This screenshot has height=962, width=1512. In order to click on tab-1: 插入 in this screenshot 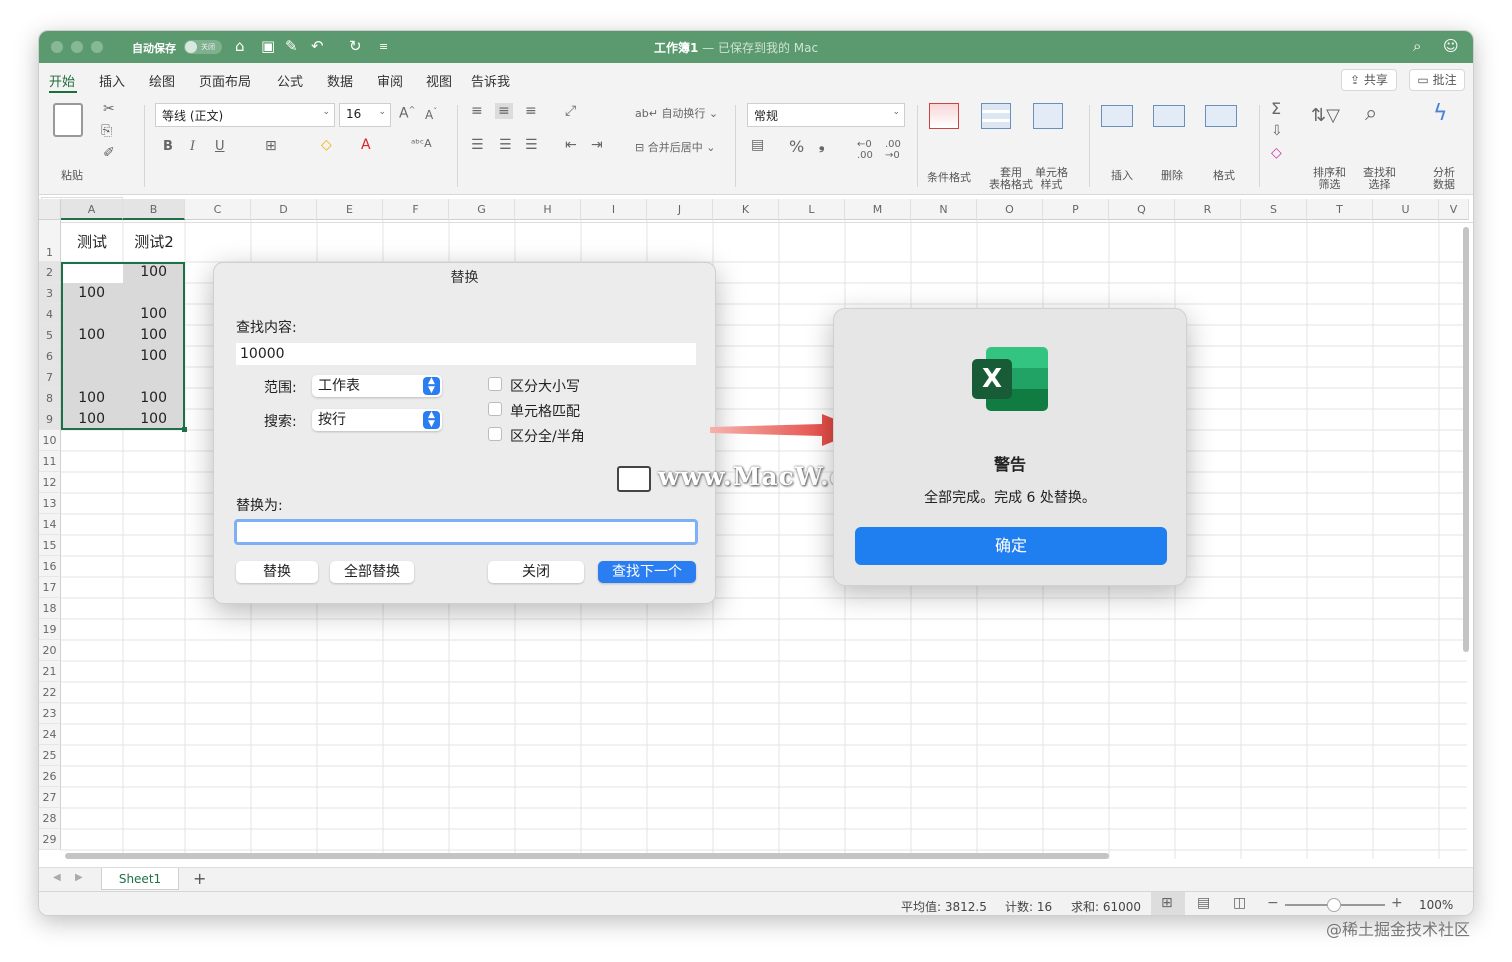, I will do `click(112, 80)`.